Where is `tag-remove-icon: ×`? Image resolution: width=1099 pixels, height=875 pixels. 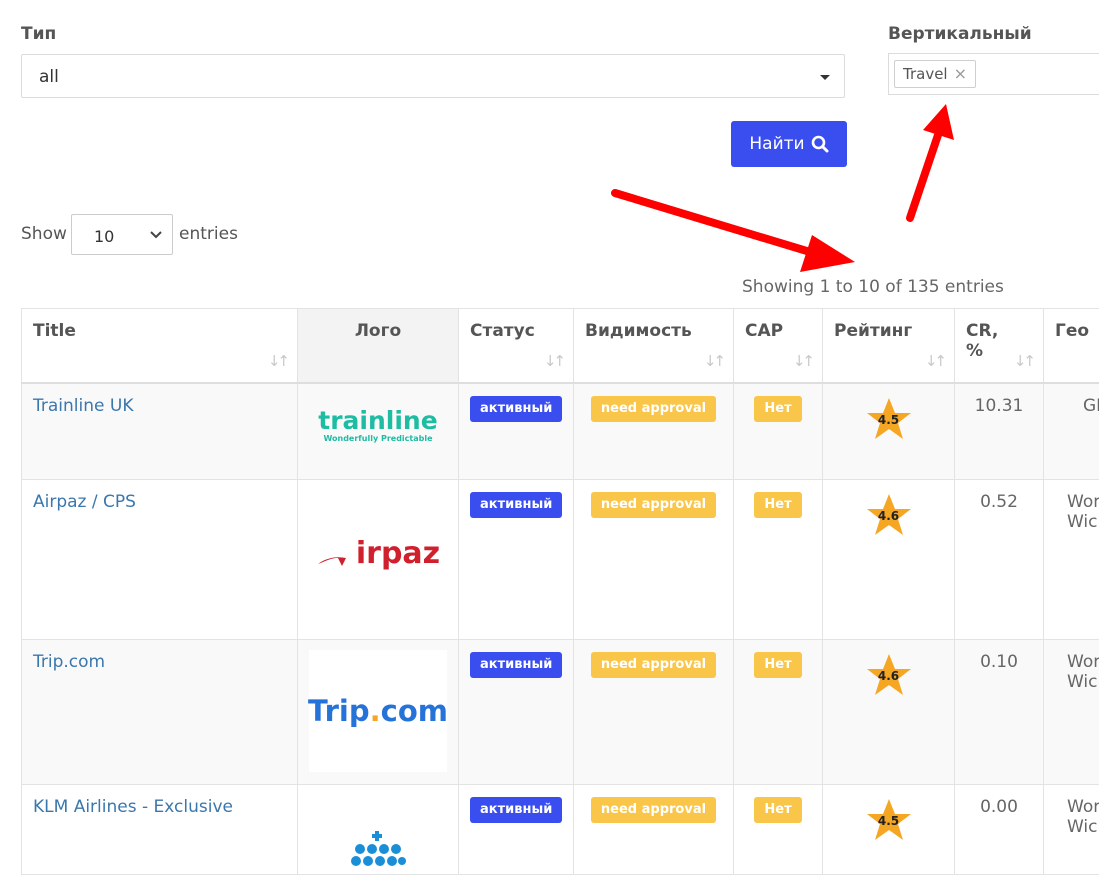
tag-remove-icon: × is located at coordinates (960, 73).